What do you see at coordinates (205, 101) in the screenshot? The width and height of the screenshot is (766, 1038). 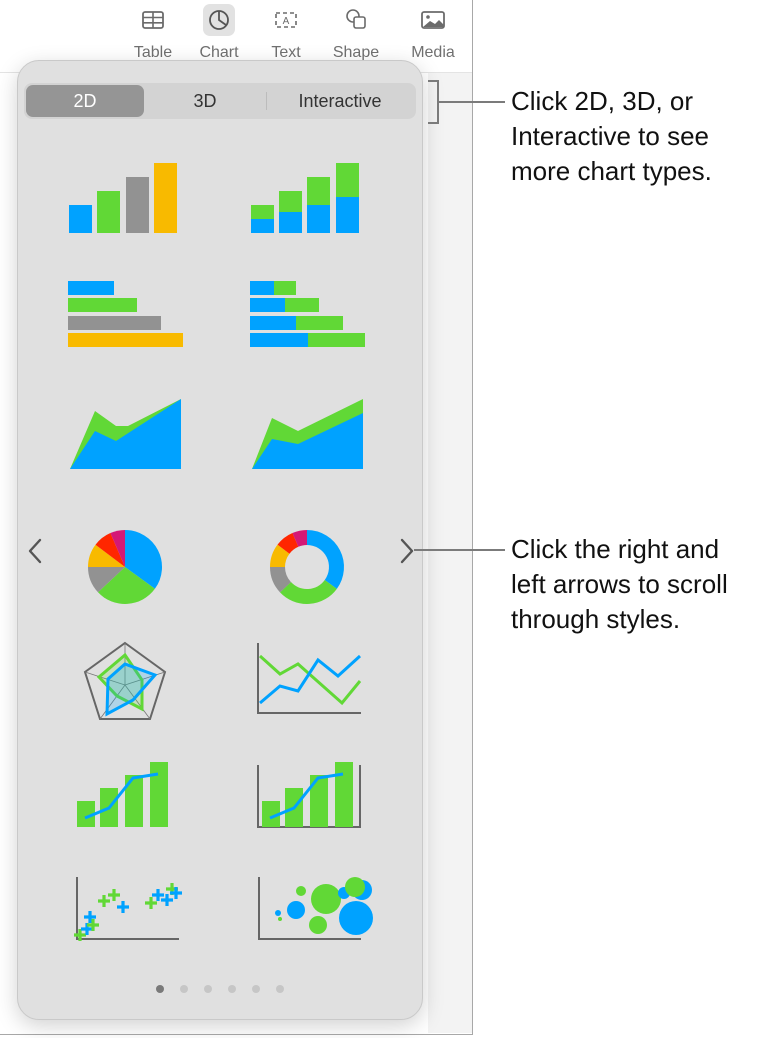 I see `segment-3d: 3D` at bounding box center [205, 101].